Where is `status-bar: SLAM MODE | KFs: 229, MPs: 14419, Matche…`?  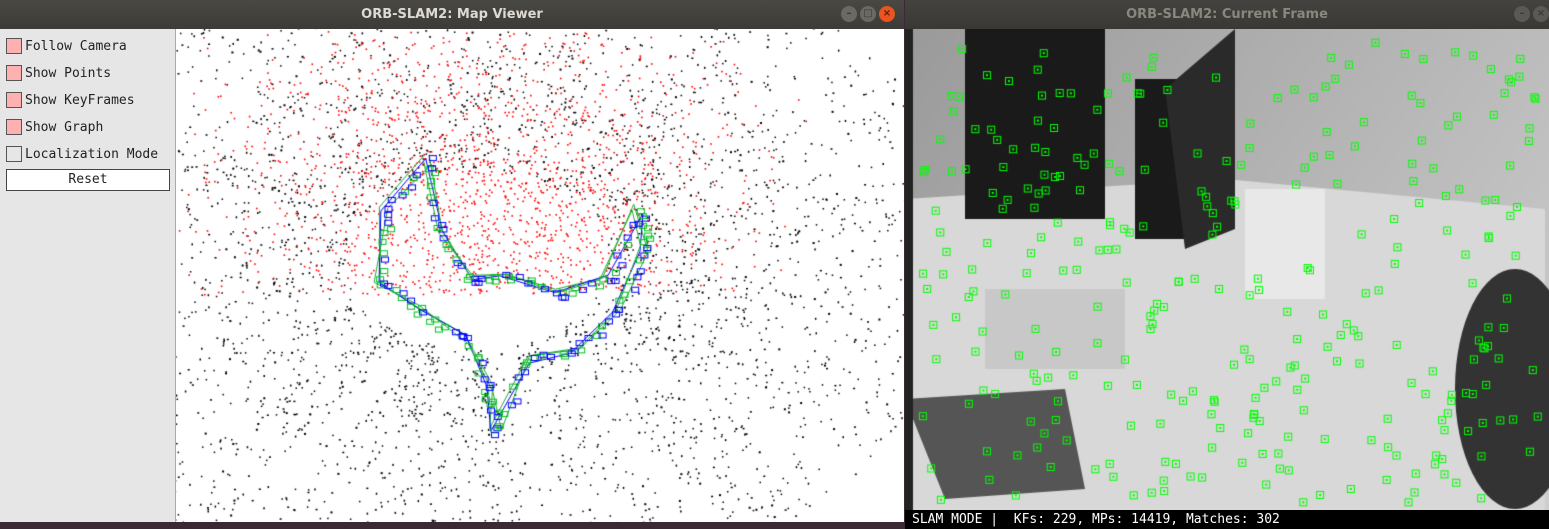
status-bar: SLAM MODE | KFs: 229, MPs: 14419, Matche… is located at coordinates (1227, 519).